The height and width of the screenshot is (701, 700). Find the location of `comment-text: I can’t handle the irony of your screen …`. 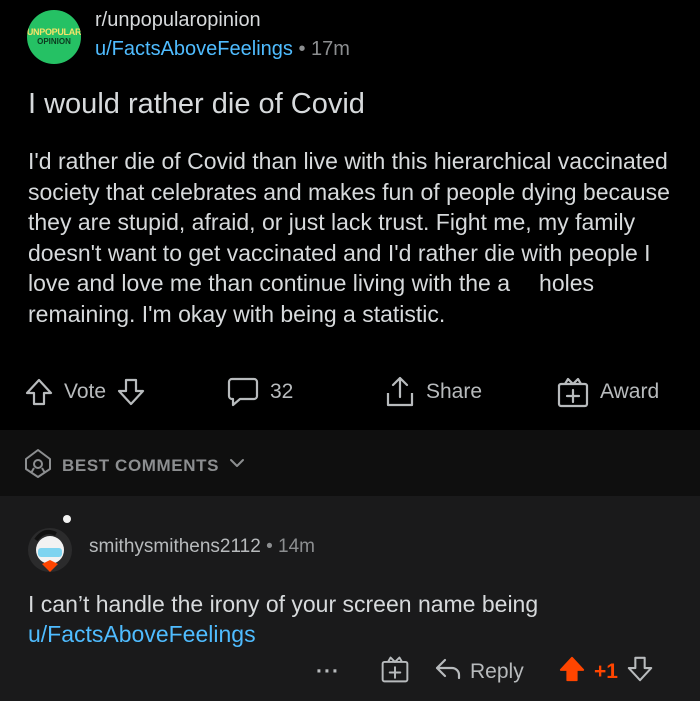

comment-text: I can’t handle the irony of your screen … is located at coordinates (283, 604).